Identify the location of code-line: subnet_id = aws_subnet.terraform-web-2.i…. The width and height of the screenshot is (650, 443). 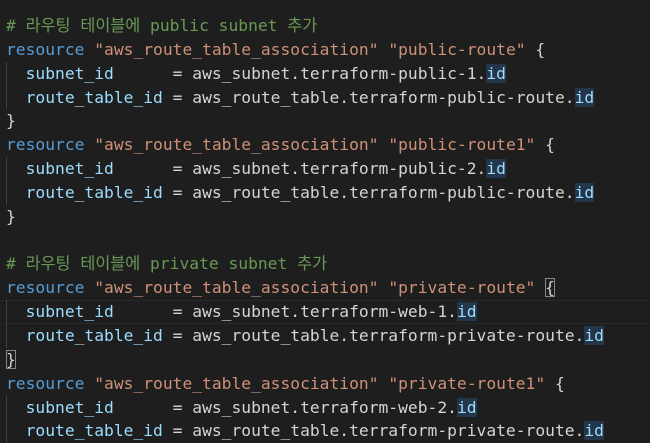
(325, 407).